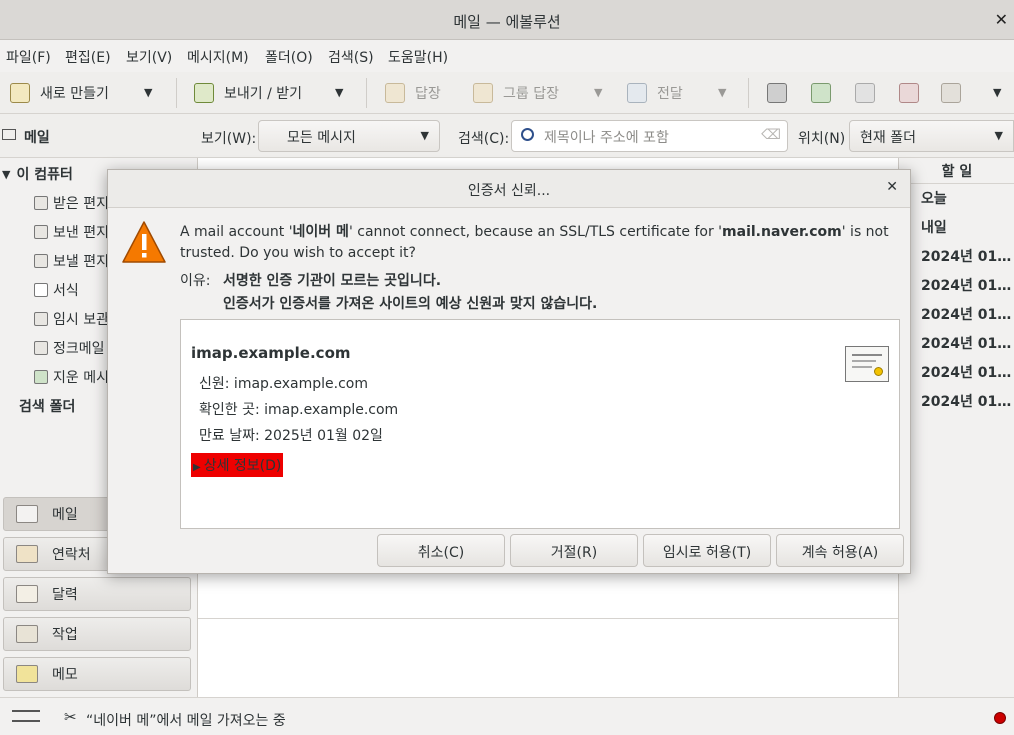  What do you see at coordinates (97, 594) in the screenshot?
I see `switcher-calendar: 달력` at bounding box center [97, 594].